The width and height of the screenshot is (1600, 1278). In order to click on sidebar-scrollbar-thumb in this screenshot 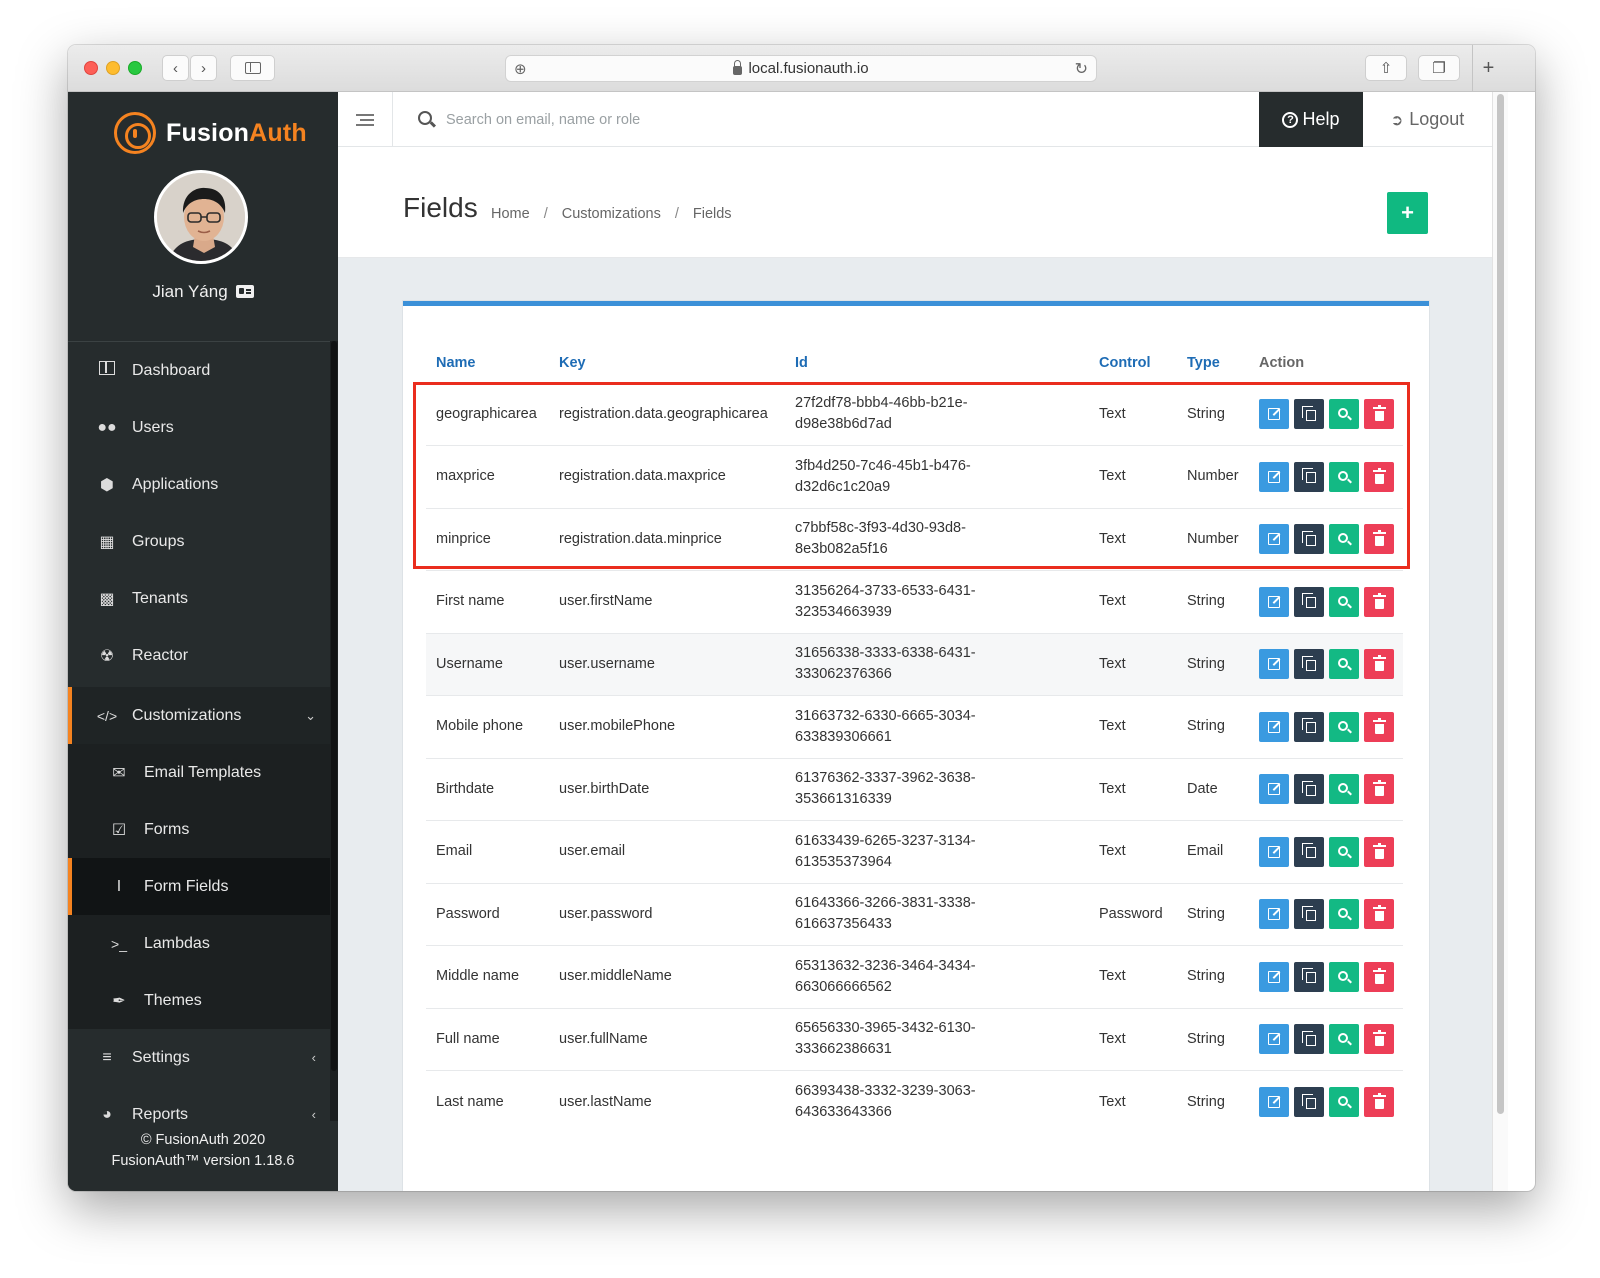, I will do `click(334, 706)`.